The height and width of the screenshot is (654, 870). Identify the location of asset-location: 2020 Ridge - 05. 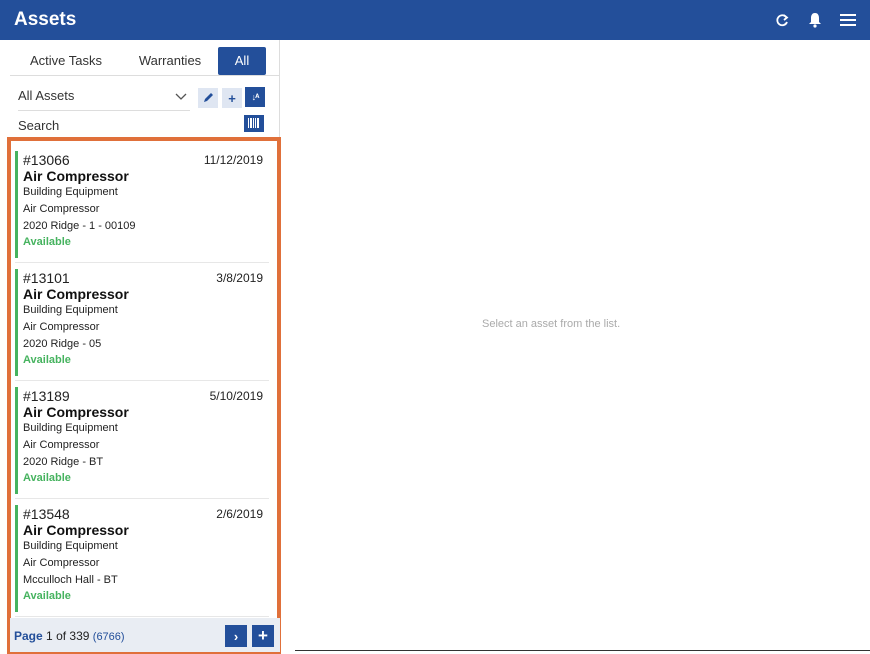
(62, 344).